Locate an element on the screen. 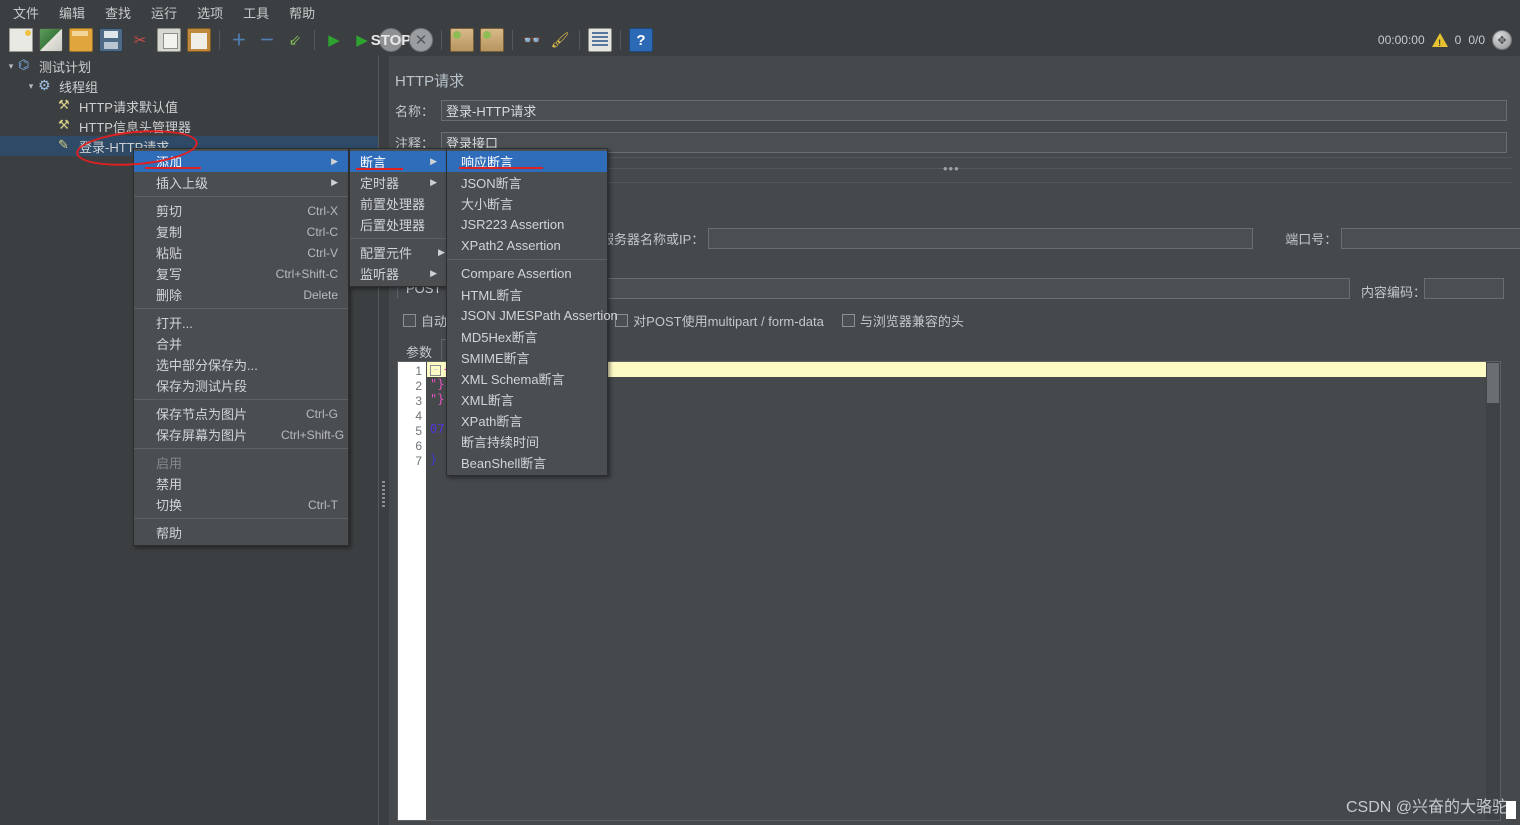 This screenshot has width=1520, height=825. open-icon is located at coordinates (81, 40).